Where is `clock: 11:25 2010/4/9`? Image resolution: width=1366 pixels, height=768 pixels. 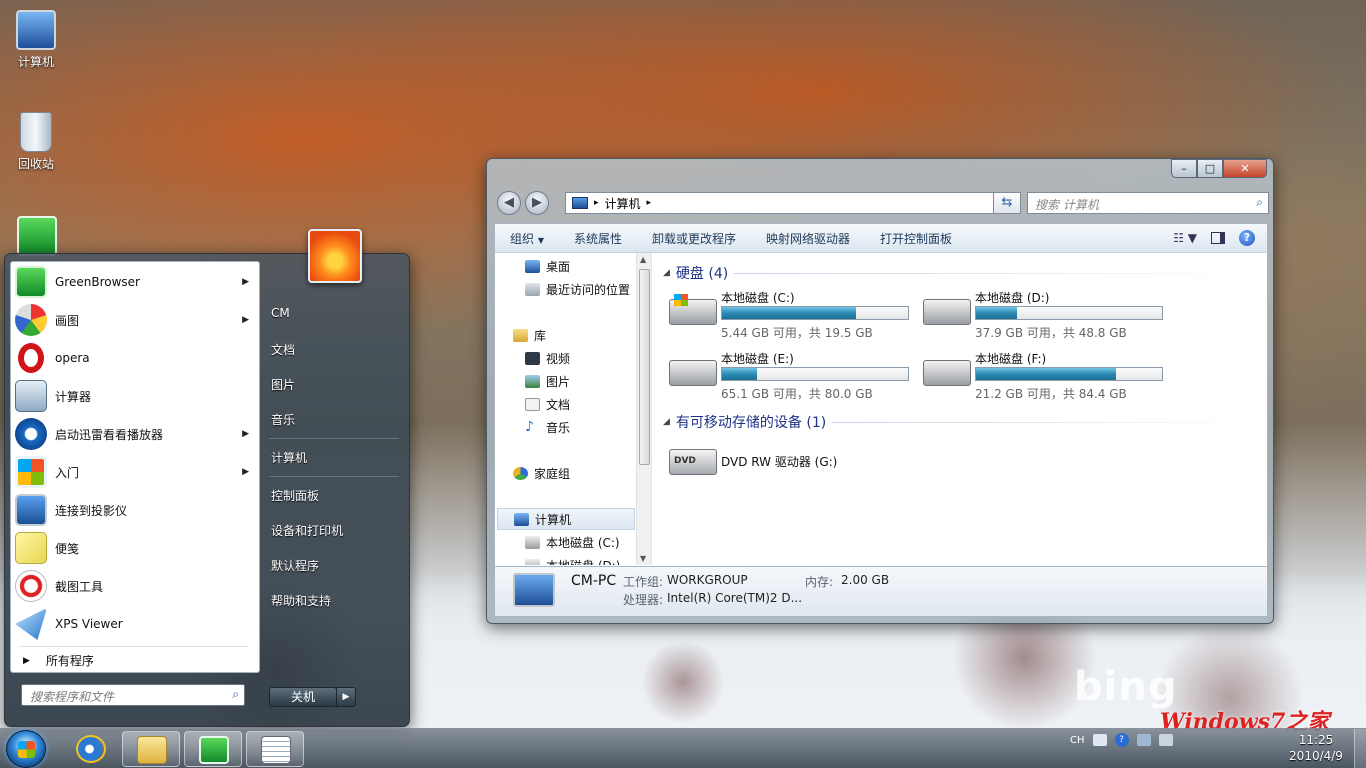
clock: 11:25 2010/4/9 is located at coordinates (1316, 748).